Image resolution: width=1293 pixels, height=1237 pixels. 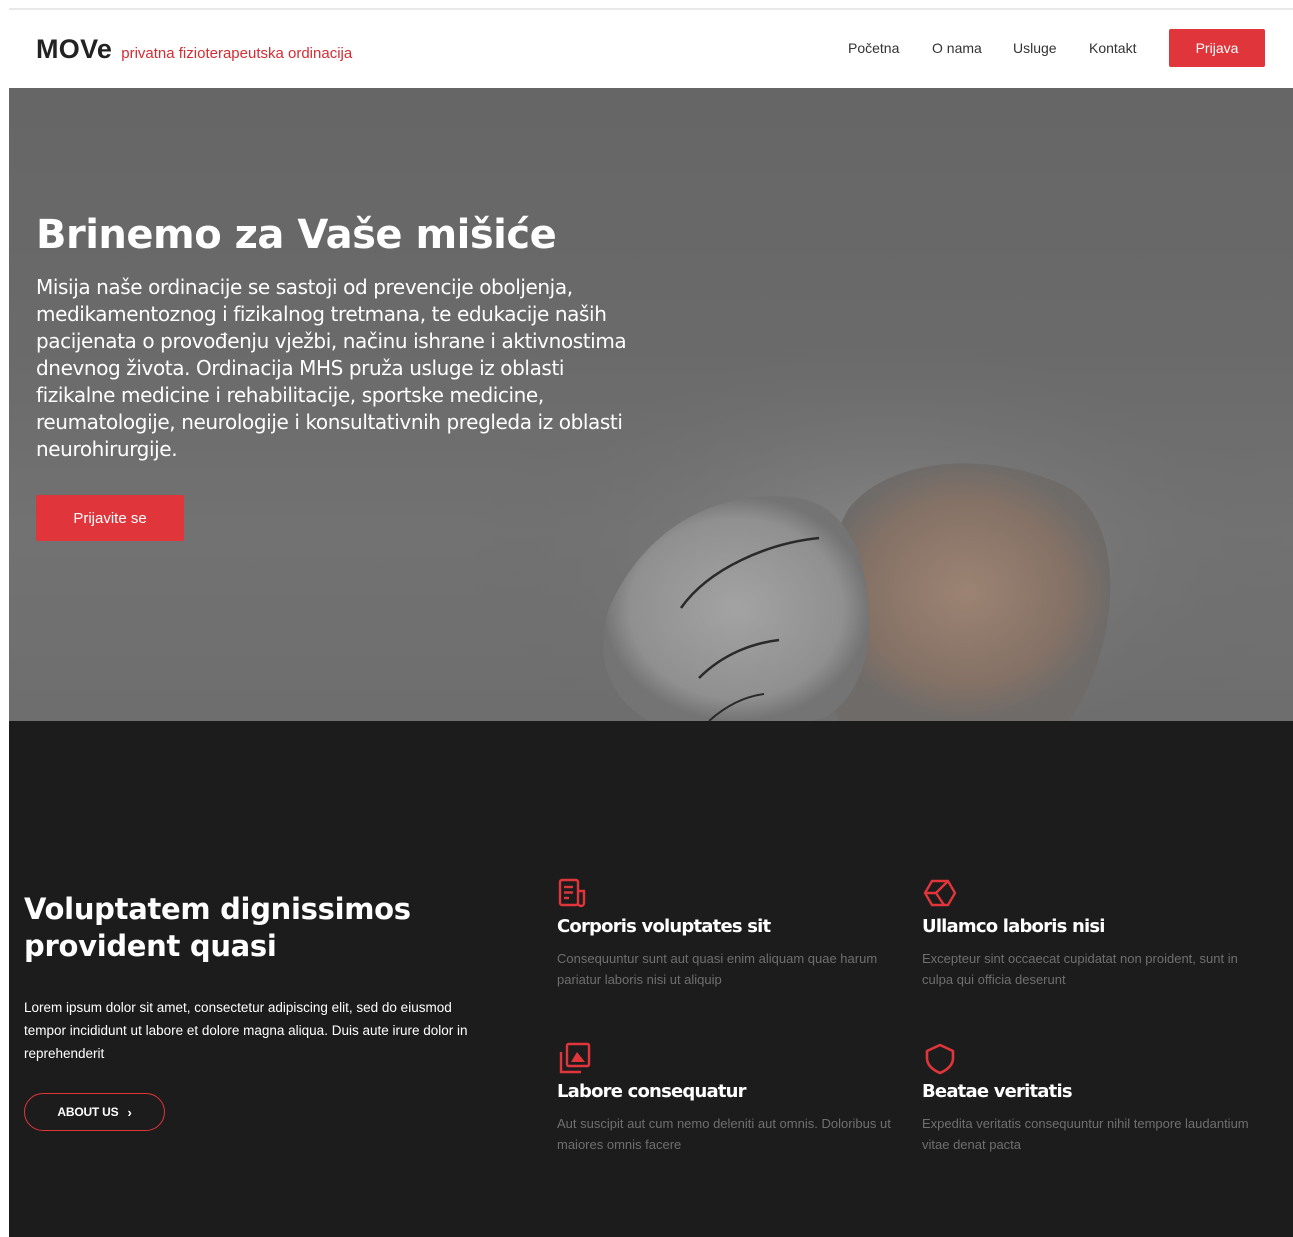 I want to click on feature-title: Corporis voluptates sit, so click(x=664, y=926).